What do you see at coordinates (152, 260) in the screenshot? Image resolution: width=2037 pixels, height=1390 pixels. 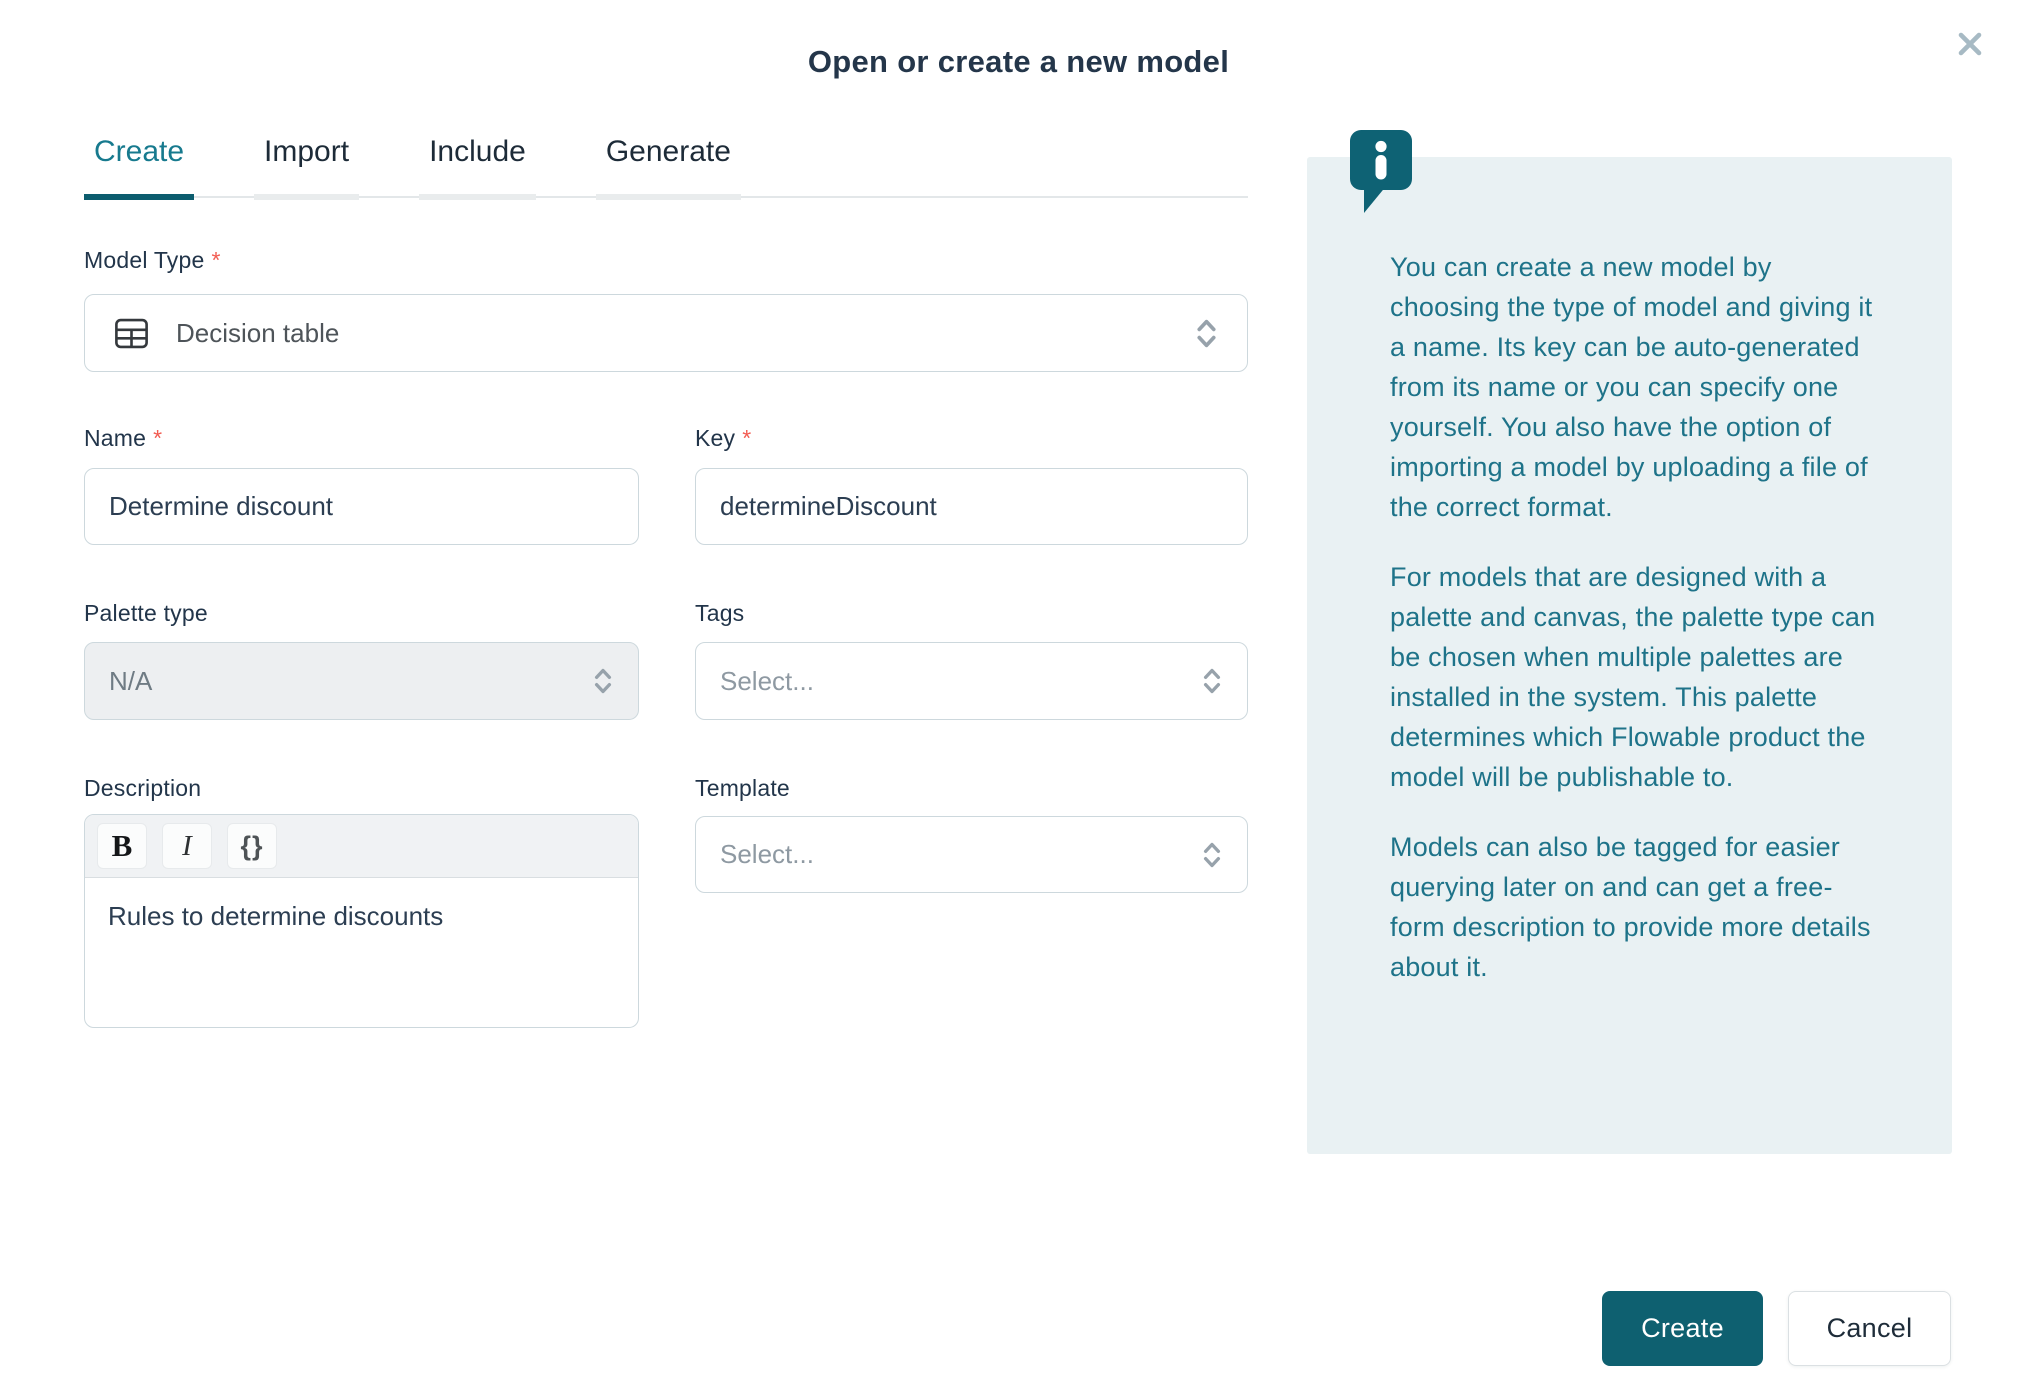 I see `model-type-label: Model Type *` at bounding box center [152, 260].